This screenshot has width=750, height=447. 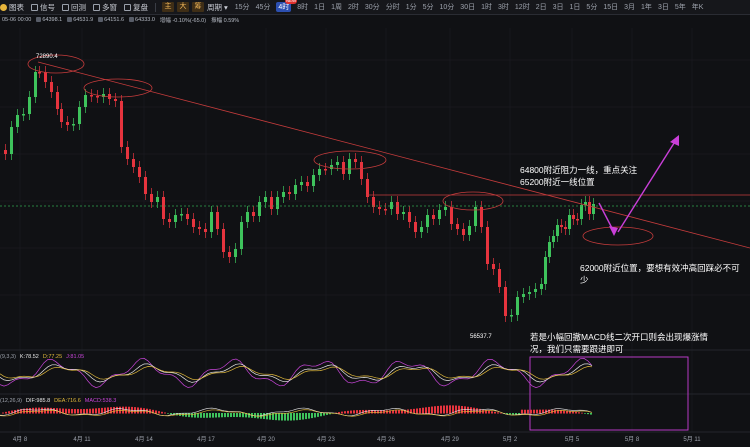 What do you see at coordinates (144, 440) in the screenshot?
I see `x-tick-label: 4月 14` at bounding box center [144, 440].